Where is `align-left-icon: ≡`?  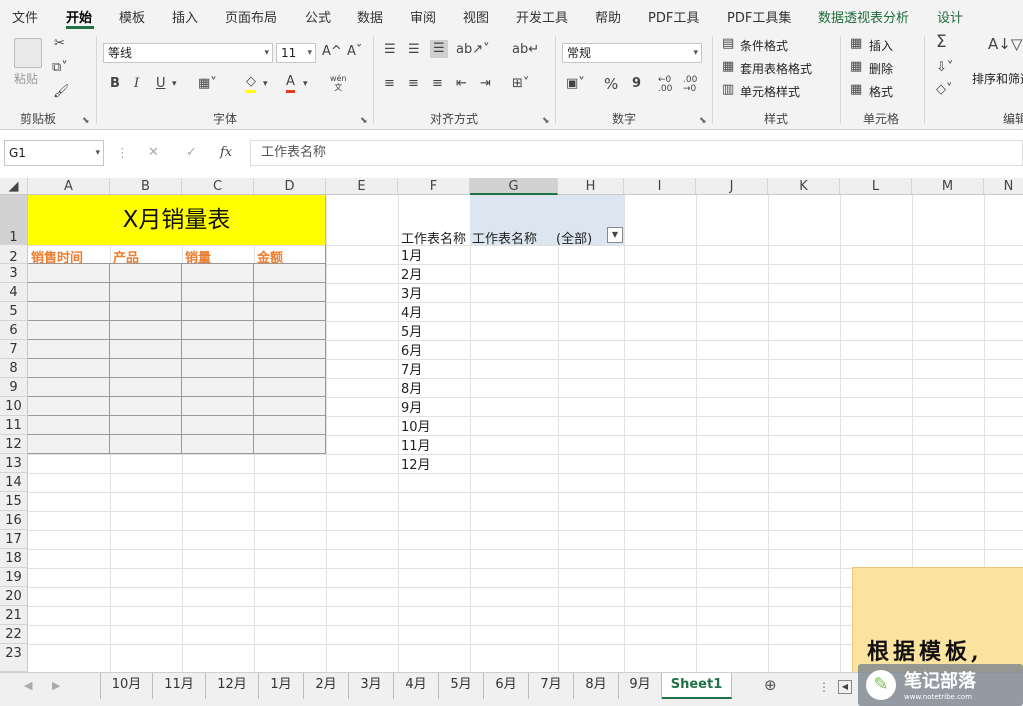 align-left-icon: ≡ is located at coordinates (389, 84).